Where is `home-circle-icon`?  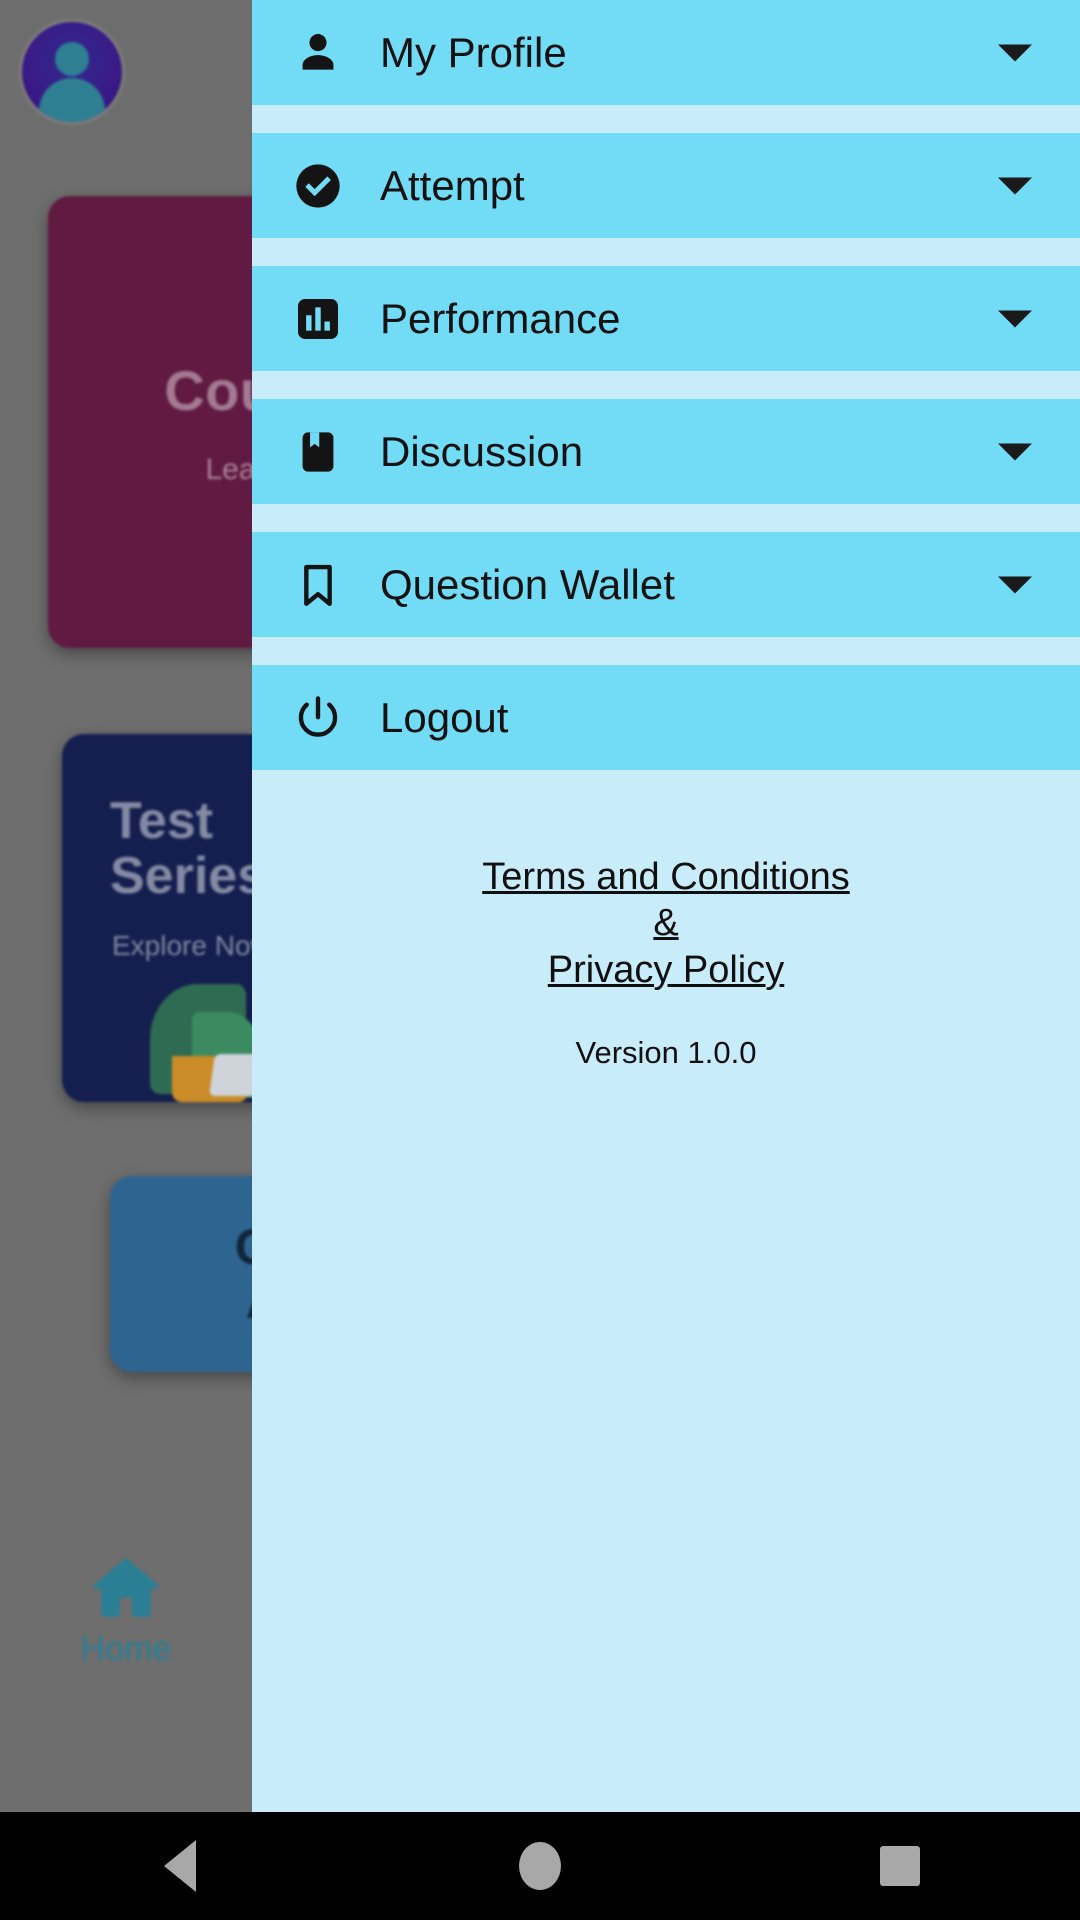
home-circle-icon is located at coordinates (540, 1866).